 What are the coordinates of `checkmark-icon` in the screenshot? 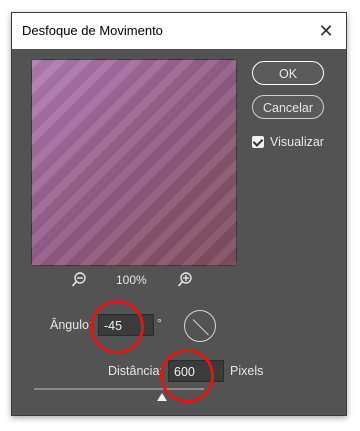 It's located at (258, 142).